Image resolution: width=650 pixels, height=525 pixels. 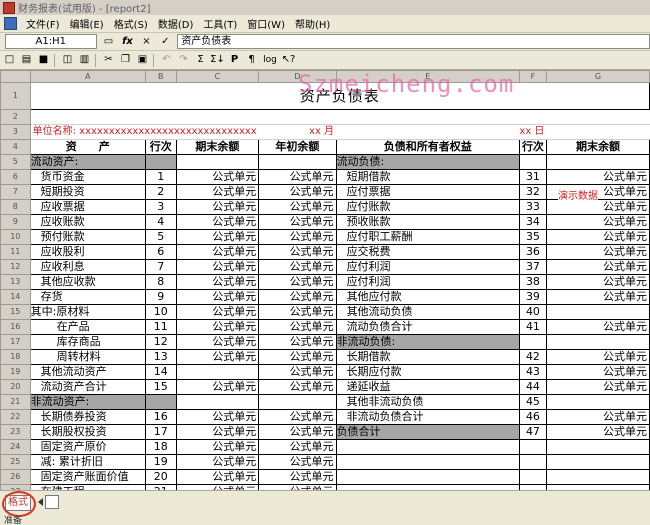 I want to click on liability-name-cell: 短期借款, so click(x=427, y=177).